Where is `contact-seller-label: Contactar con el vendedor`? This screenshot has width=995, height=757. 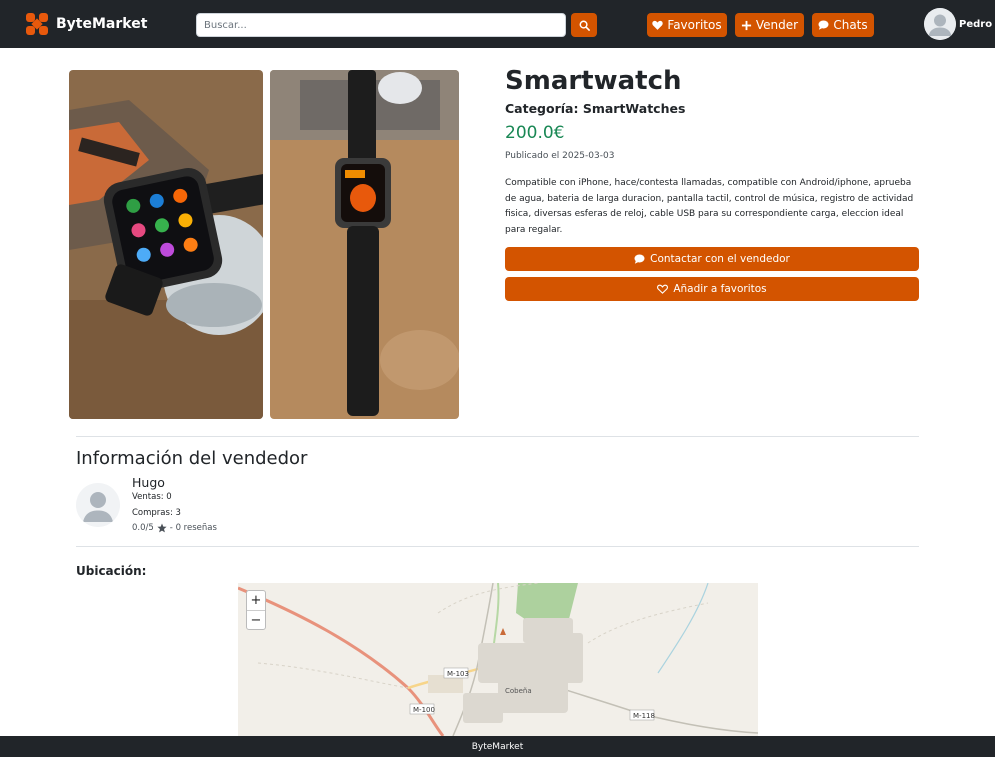
contact-seller-label: Contactar con el vendedor is located at coordinates (720, 259).